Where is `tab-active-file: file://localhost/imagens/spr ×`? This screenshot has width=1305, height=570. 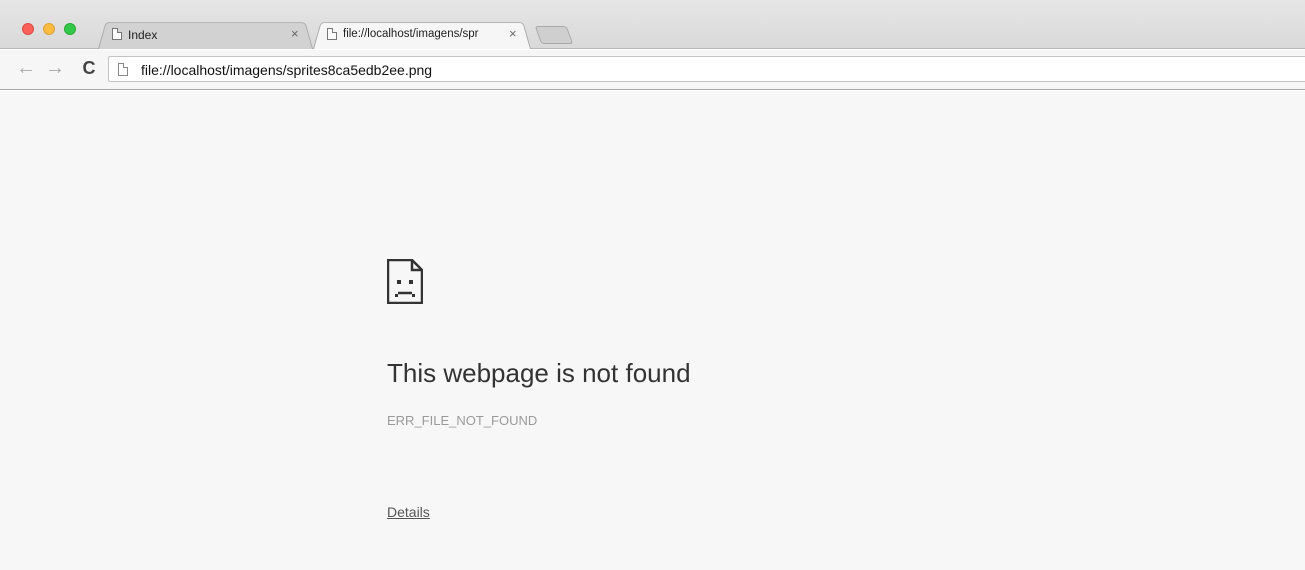 tab-active-file: file://localhost/imagens/spr × is located at coordinates (422, 34).